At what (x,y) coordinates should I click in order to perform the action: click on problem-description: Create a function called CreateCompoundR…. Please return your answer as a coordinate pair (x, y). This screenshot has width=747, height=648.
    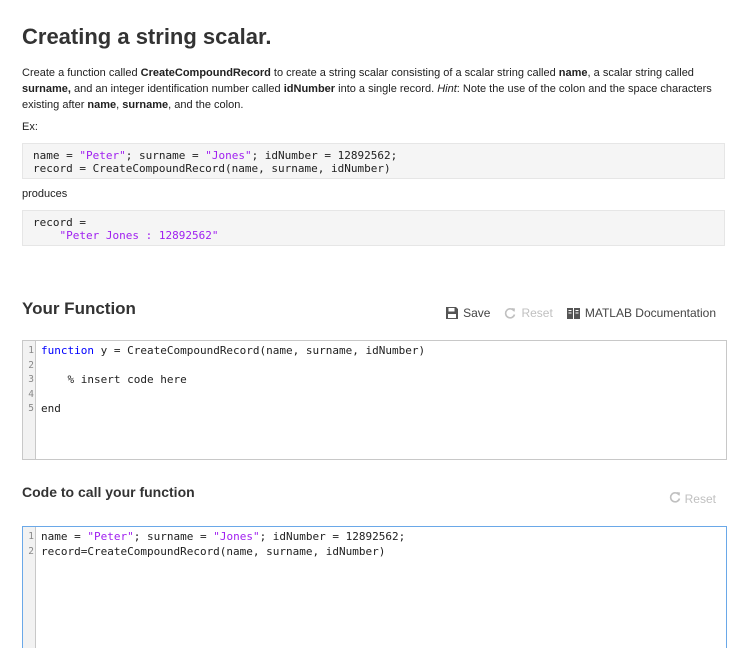
    Looking at the image, I should click on (367, 89).